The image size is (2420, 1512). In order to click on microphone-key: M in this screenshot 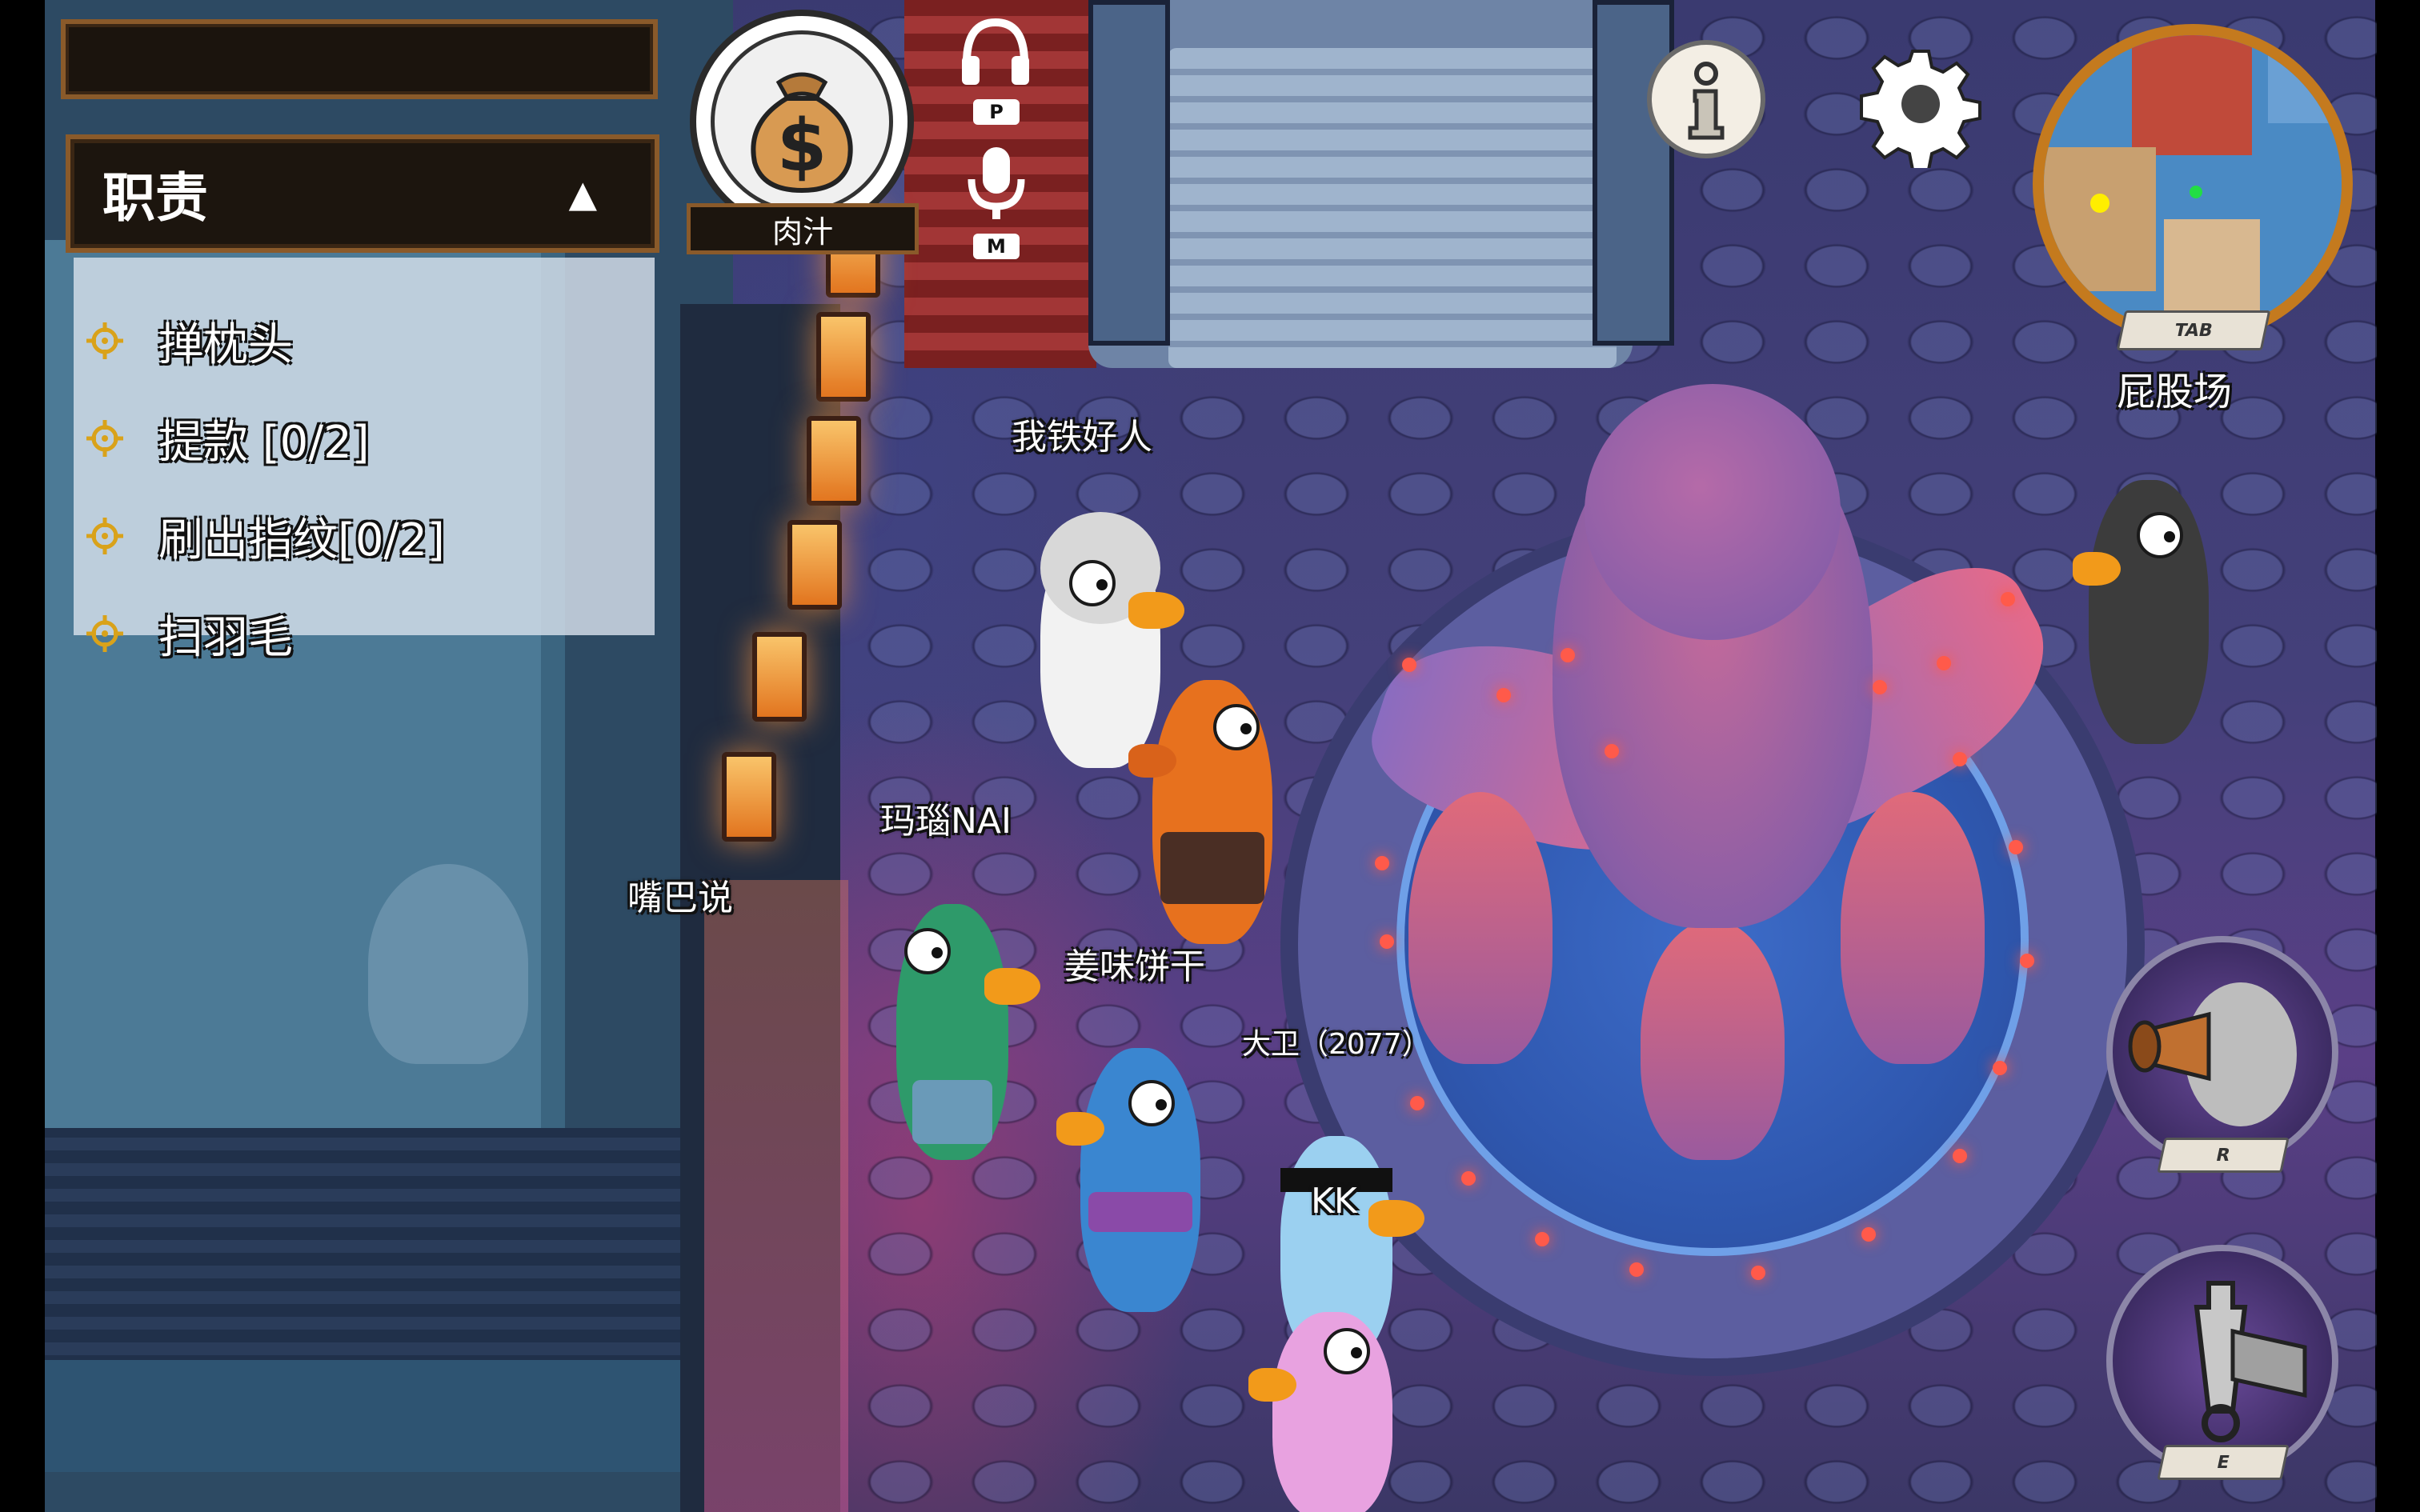, I will do `click(996, 246)`.